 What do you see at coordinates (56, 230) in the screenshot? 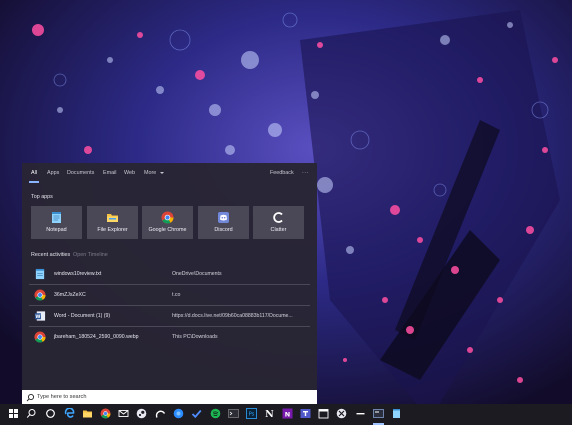
I see `app-tile-label: Notepad` at bounding box center [56, 230].